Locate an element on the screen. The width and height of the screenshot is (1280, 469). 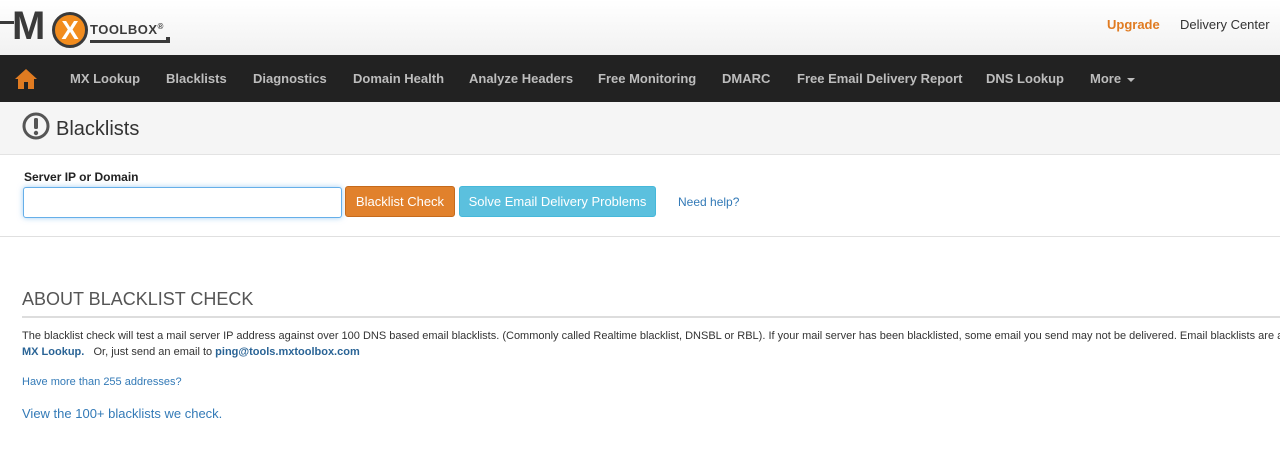
nav-item-analyze-headers: Analyze Headers is located at coordinates (521, 78).